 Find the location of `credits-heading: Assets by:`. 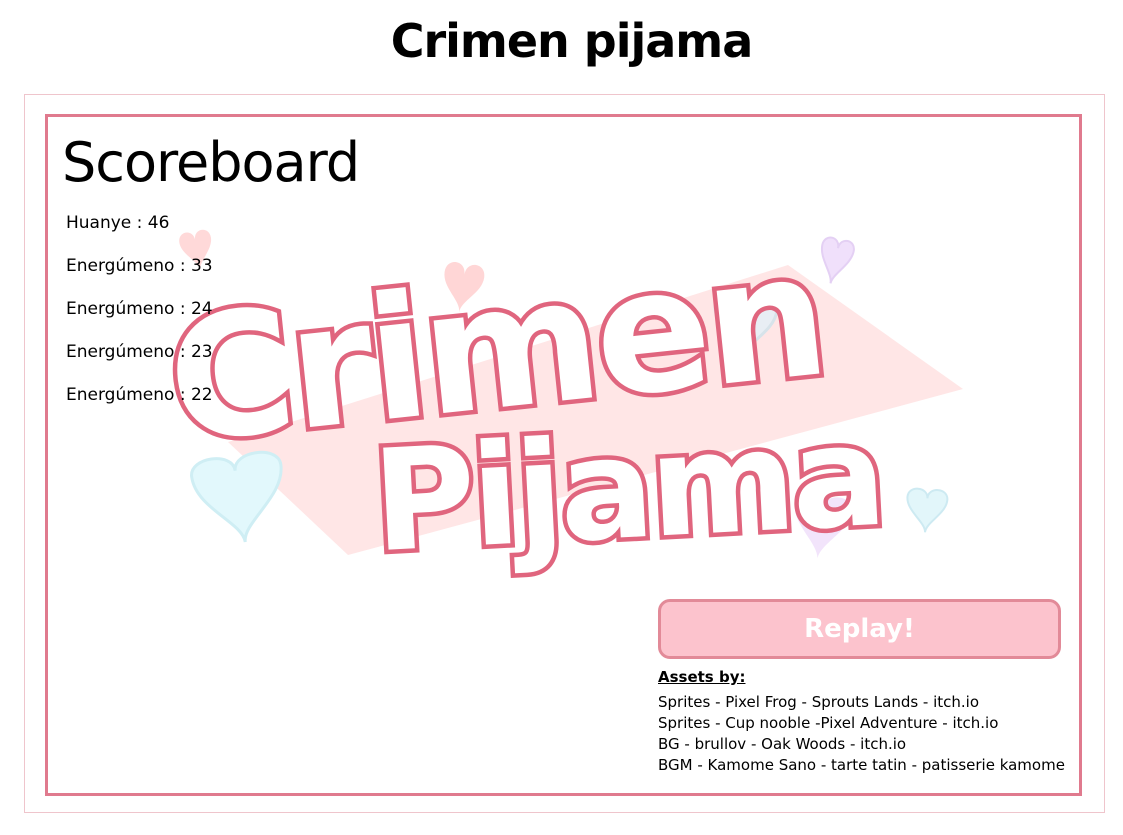

credits-heading: Assets by: is located at coordinates (702, 677).